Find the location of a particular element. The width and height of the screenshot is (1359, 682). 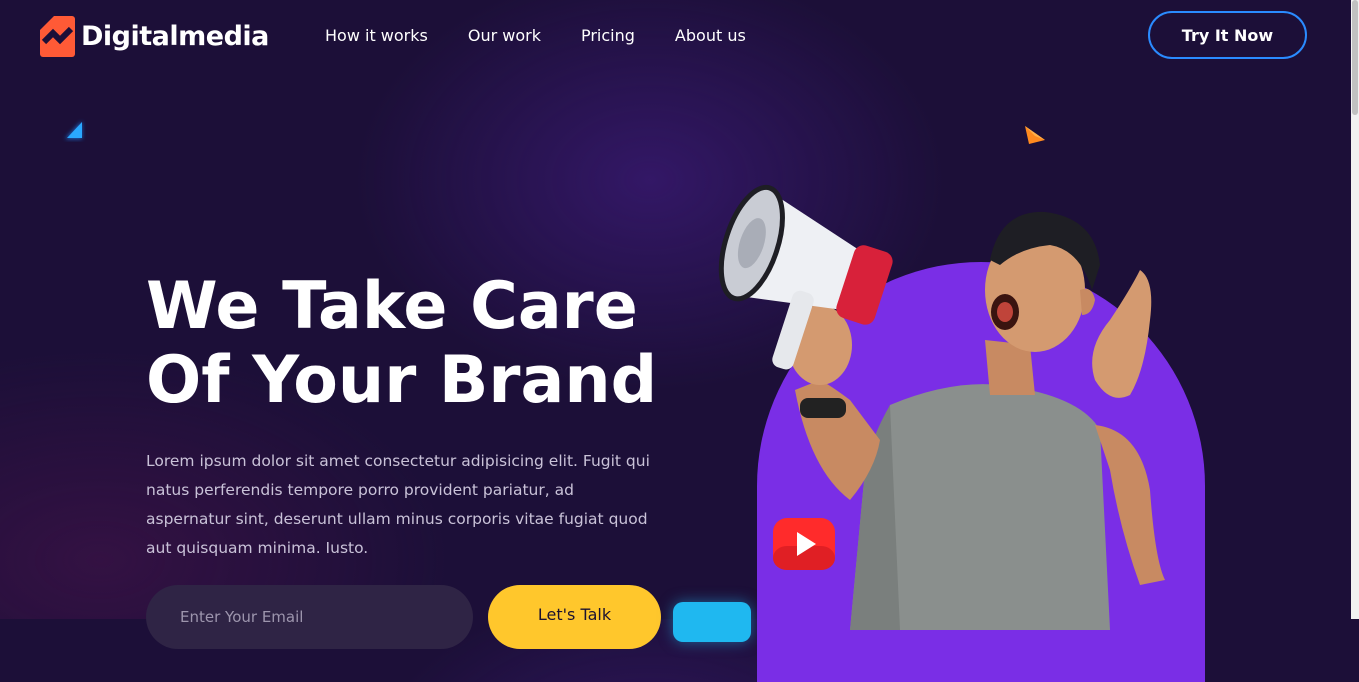

nav-link-our-work: Our work is located at coordinates (504, 35).